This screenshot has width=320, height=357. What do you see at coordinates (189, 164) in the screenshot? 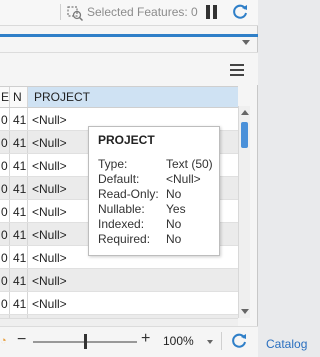
I see `tooltip-field-value: Text (50)` at bounding box center [189, 164].